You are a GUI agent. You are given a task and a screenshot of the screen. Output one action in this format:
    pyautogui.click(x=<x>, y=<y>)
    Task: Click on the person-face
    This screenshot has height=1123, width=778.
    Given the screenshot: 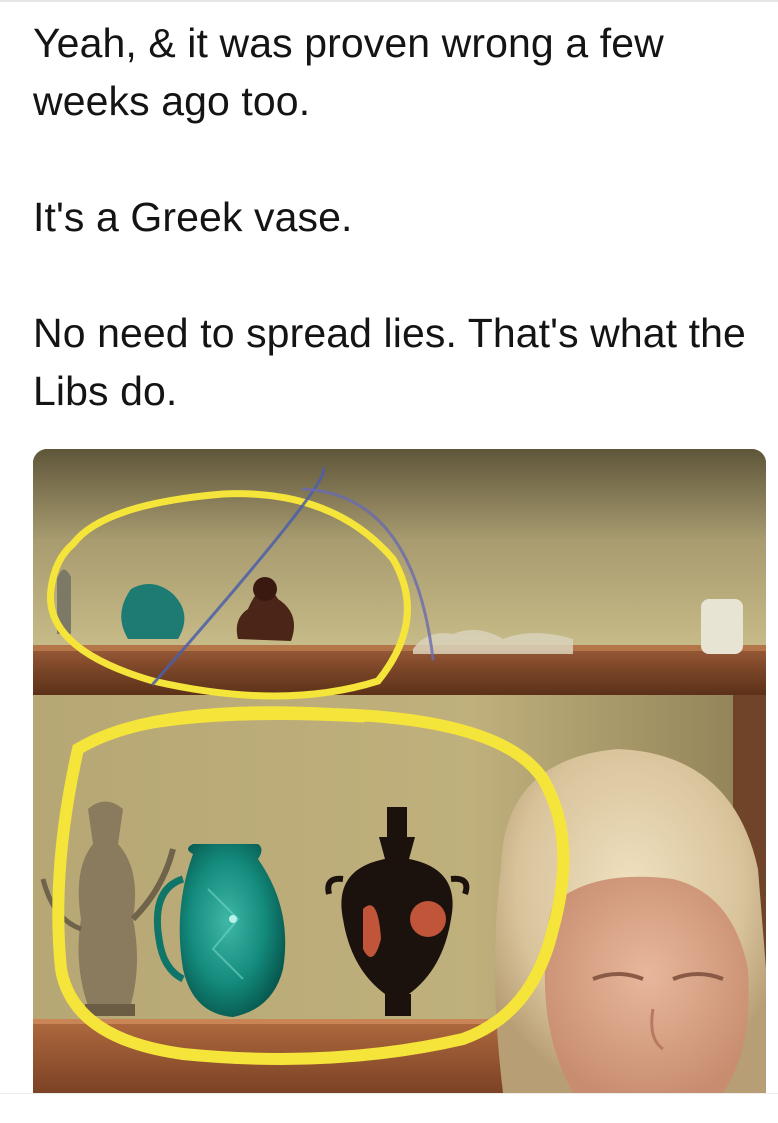 What is the action you would take?
    pyautogui.click(x=630, y=921)
    